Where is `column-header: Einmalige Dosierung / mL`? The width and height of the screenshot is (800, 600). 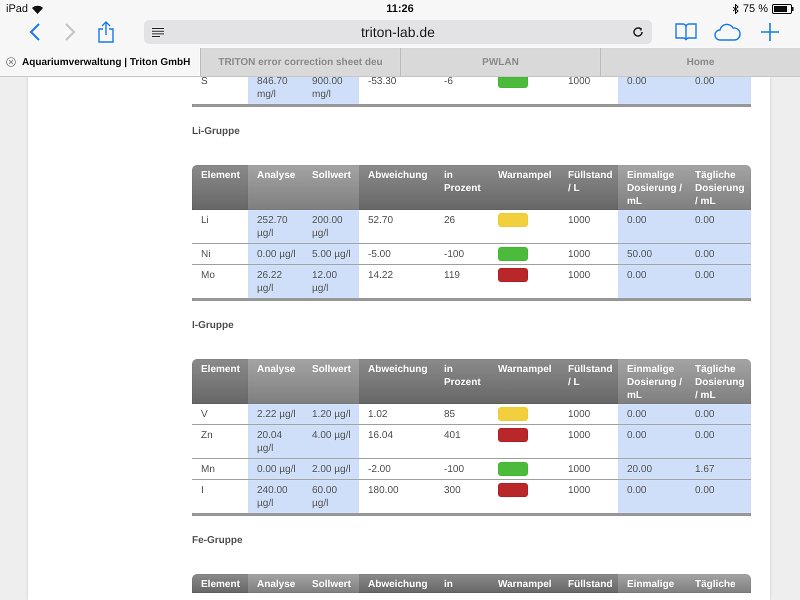
column-header: Einmalige Dosierung / mL is located at coordinates (652, 381).